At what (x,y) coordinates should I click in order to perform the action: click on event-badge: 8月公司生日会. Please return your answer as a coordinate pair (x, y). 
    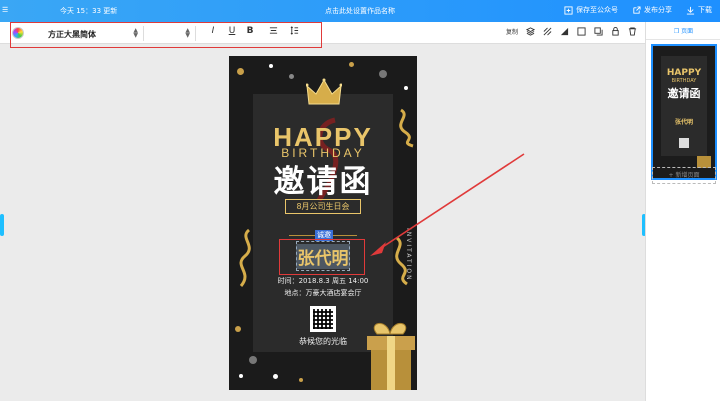
    Looking at the image, I should click on (323, 206).